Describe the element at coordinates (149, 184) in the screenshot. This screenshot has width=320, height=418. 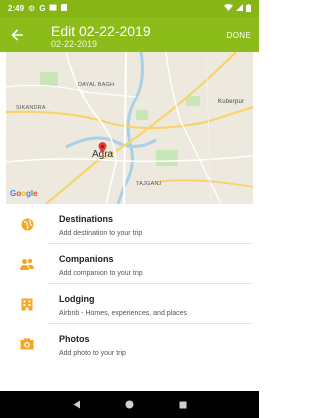
I see `map-label-tajganj: TAJGANJ` at that location.